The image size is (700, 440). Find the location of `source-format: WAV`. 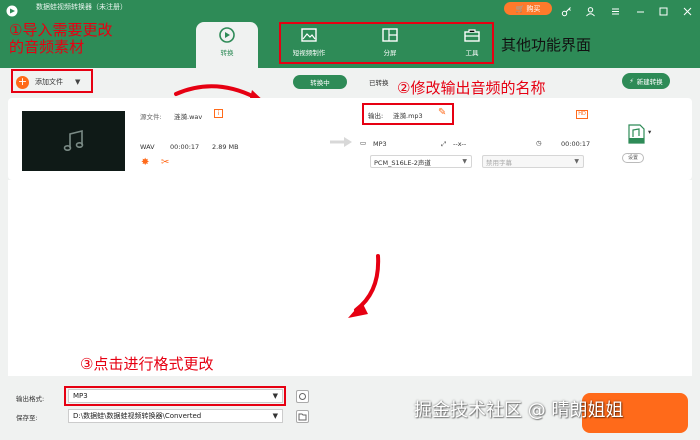

source-format: WAV is located at coordinates (147, 147).